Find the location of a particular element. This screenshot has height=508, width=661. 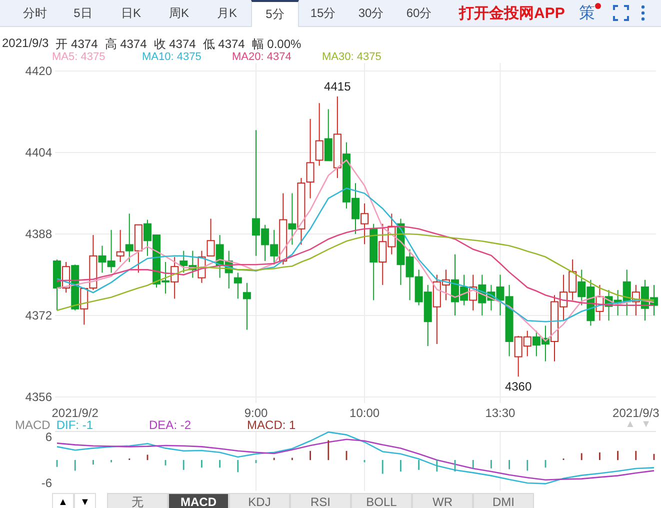

app-link: 打开金投网APP is located at coordinates (512, 13).